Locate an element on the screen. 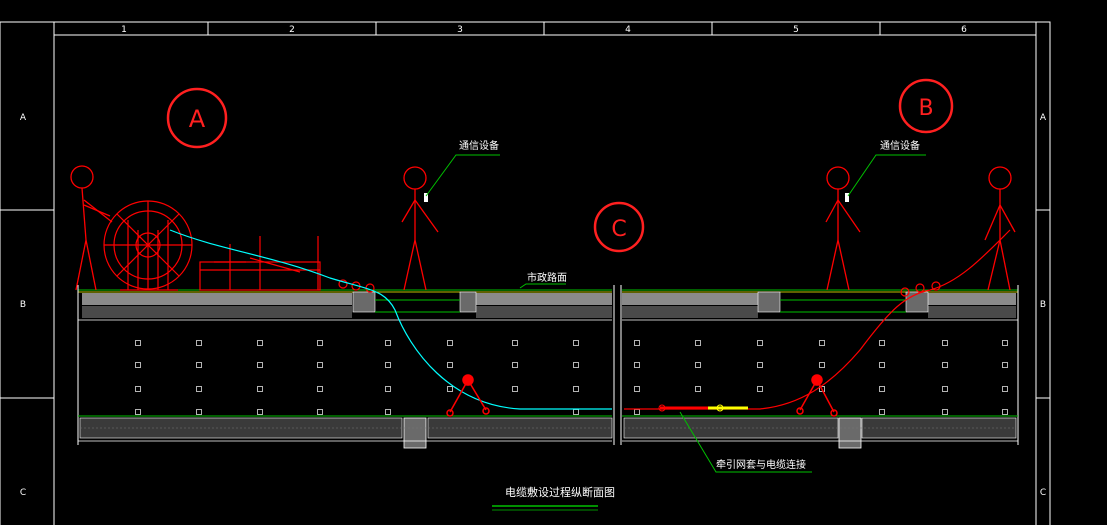  marker-b-label: B is located at coordinates (925, 108).